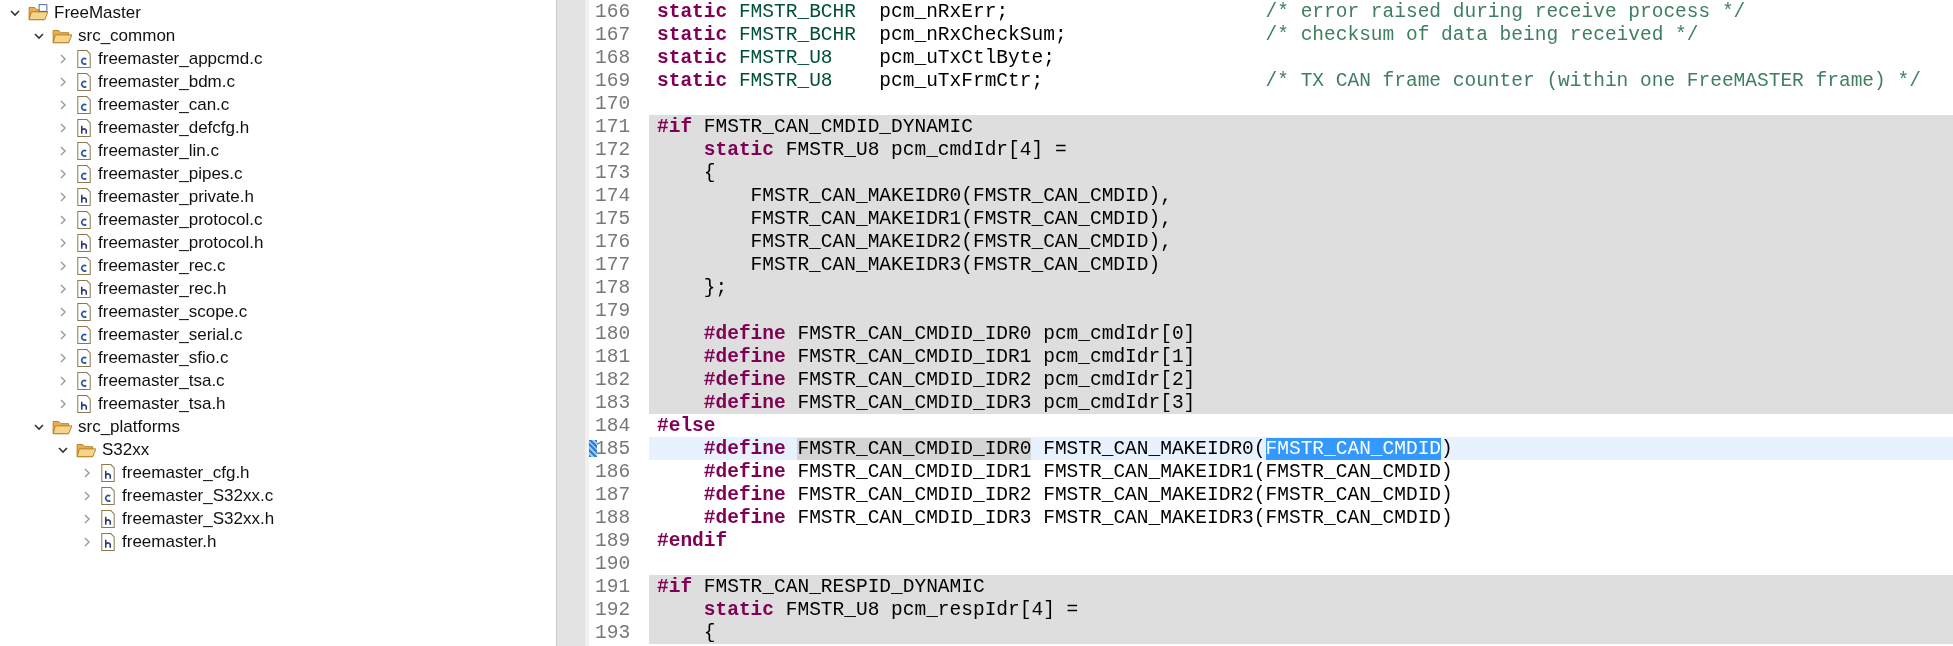  I want to click on code-line: #define FMSTR_CAN_CMDID_IDR3 FMSTR_CAN_MAKEIDR3(FMSTR_CAN_CMDID), so click(1077, 517).